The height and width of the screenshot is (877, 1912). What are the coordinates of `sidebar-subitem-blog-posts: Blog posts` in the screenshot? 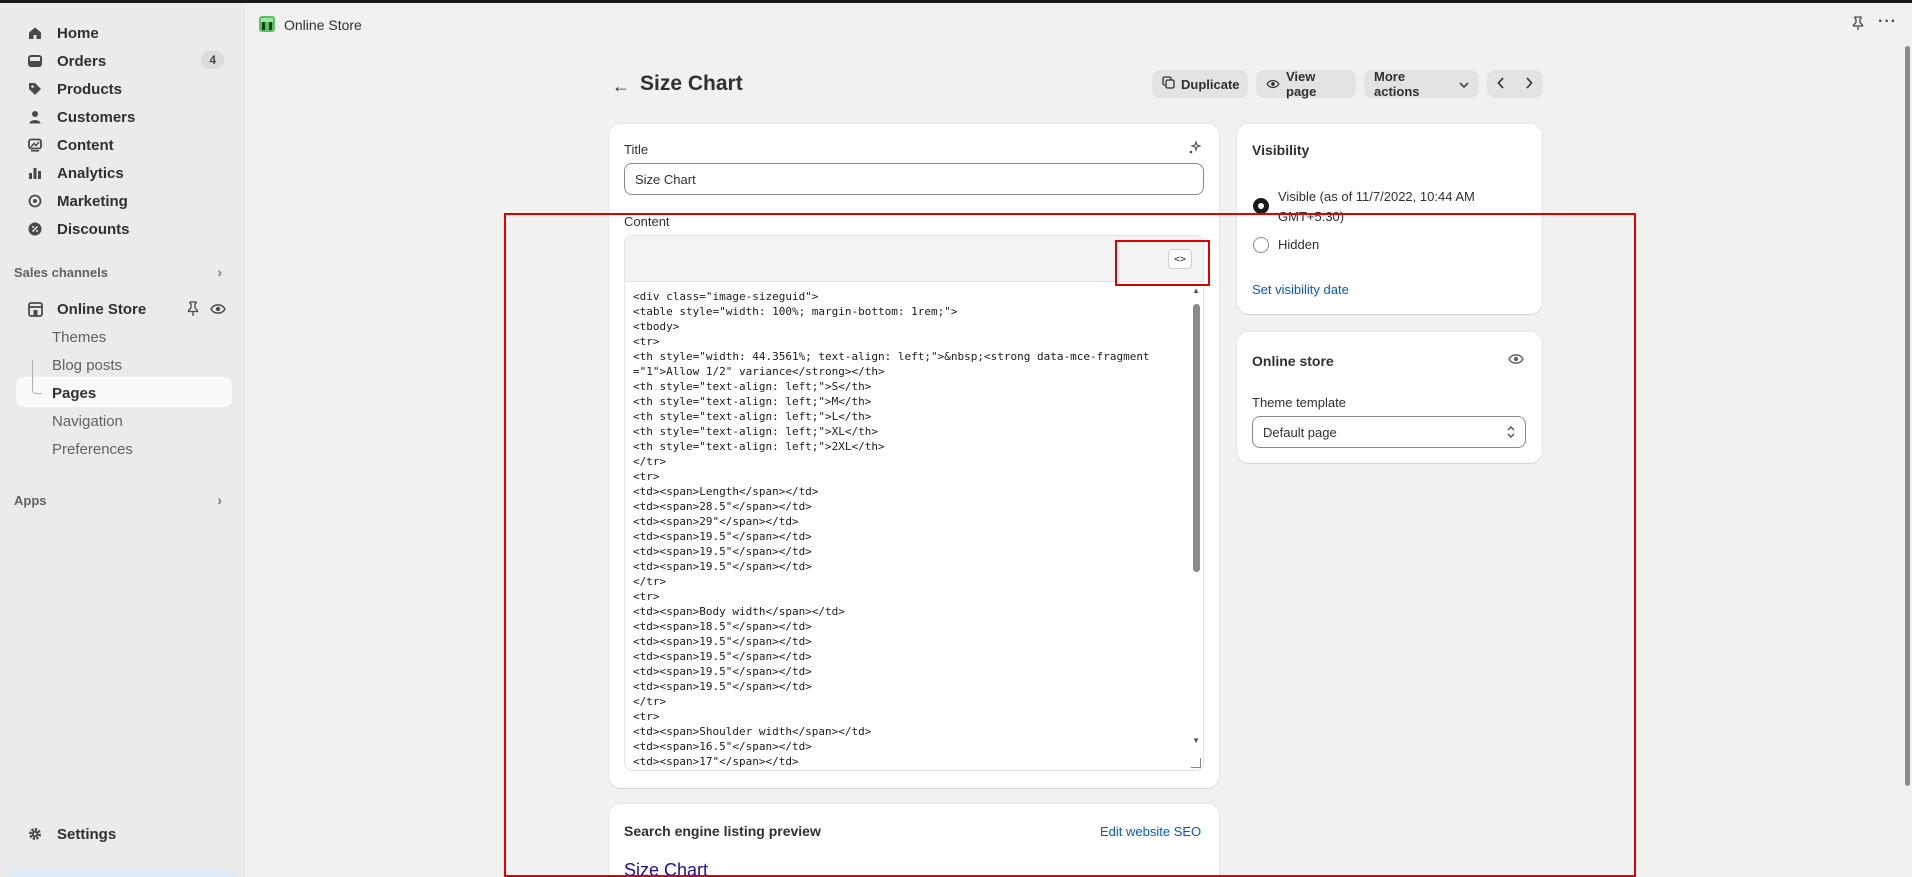 It's located at (87, 365).